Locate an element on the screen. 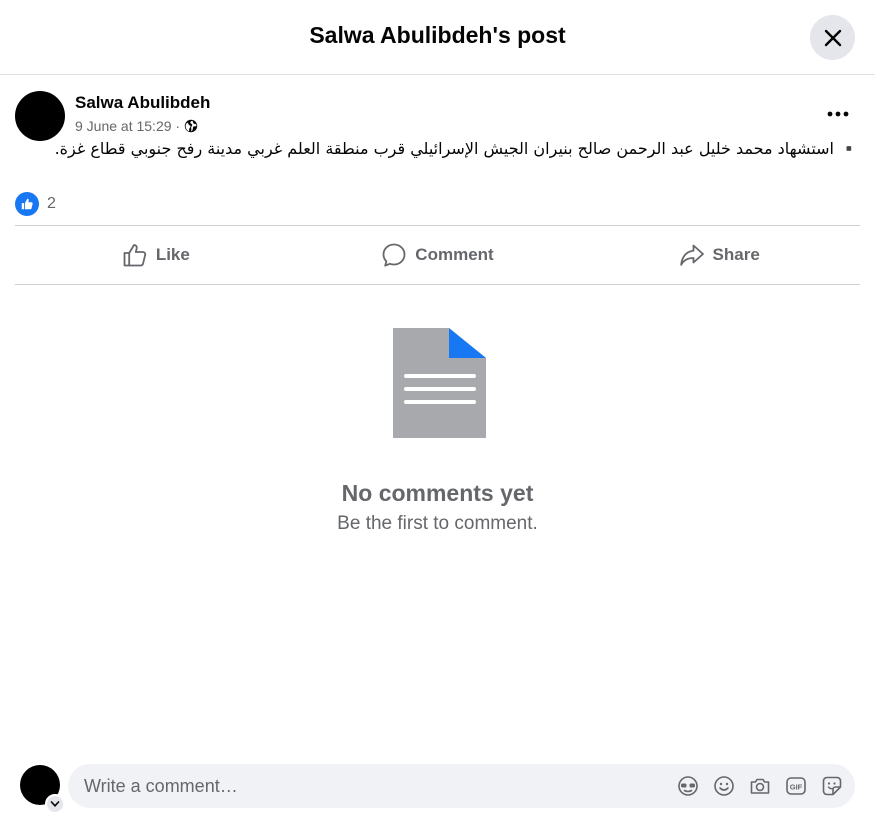 This screenshot has width=875, height=832. dialog-header: Salwa Abulibdeh's post is located at coordinates (437, 37).